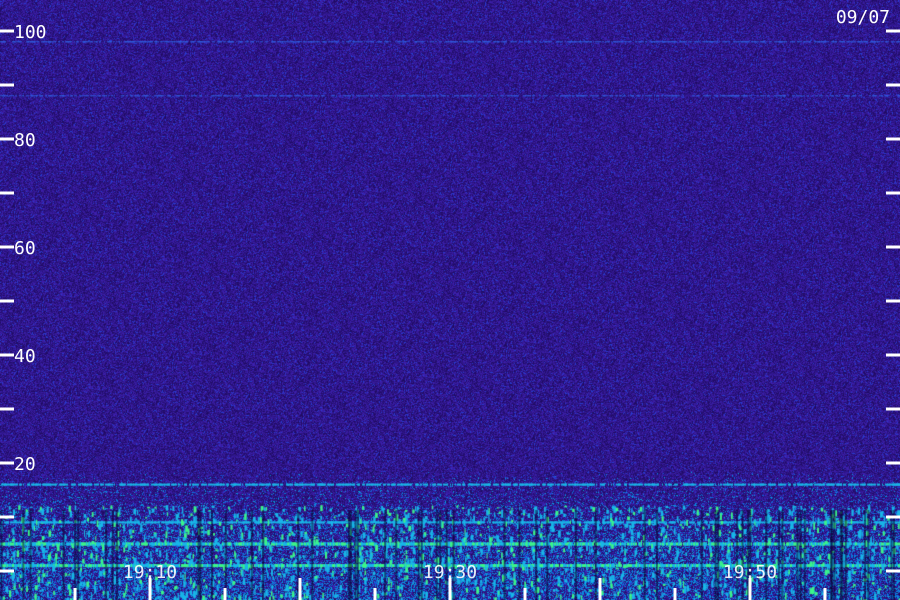 This screenshot has width=900, height=600. Describe the element at coordinates (863, 17) in the screenshot. I see `date-label: 09/07` at that location.